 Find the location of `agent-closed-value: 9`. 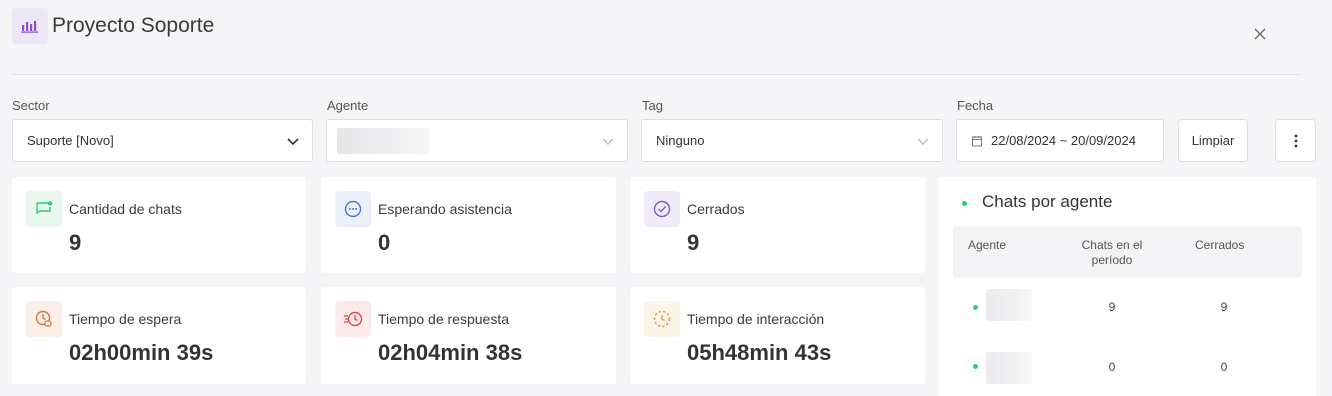

agent-closed-value: 9 is located at coordinates (1224, 307).